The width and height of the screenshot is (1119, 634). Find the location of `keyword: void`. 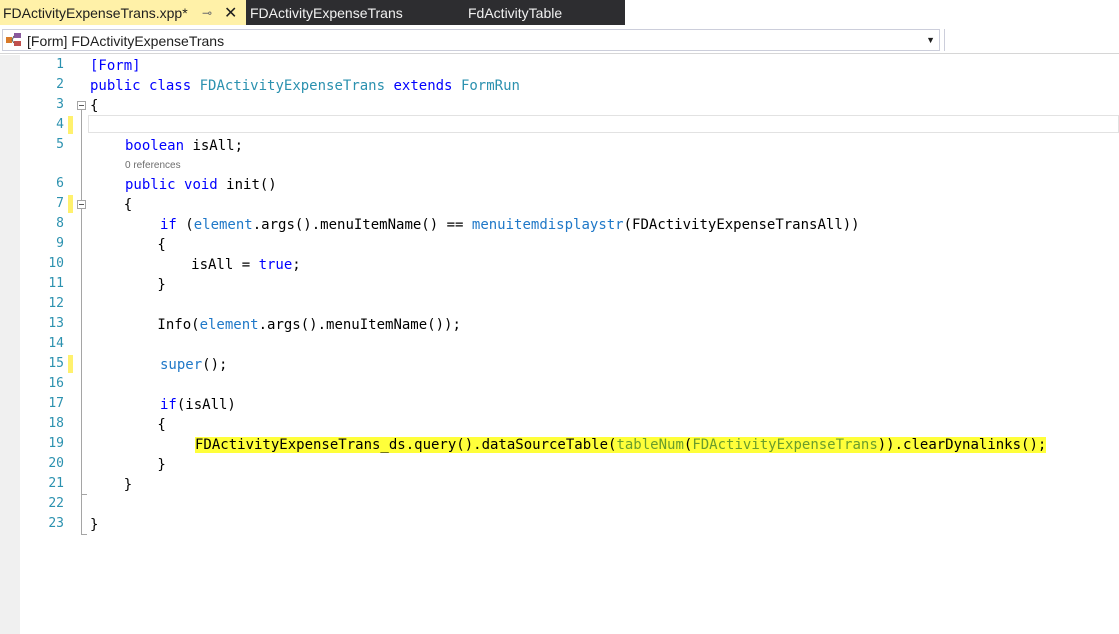

keyword: void is located at coordinates (201, 185).